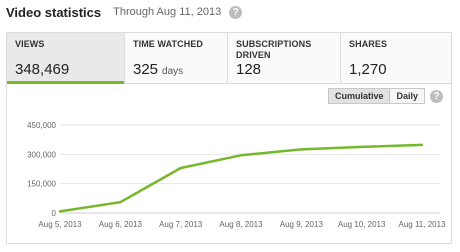 The height and width of the screenshot is (252, 460). I want to click on metric-value: 348,469, so click(42, 69).